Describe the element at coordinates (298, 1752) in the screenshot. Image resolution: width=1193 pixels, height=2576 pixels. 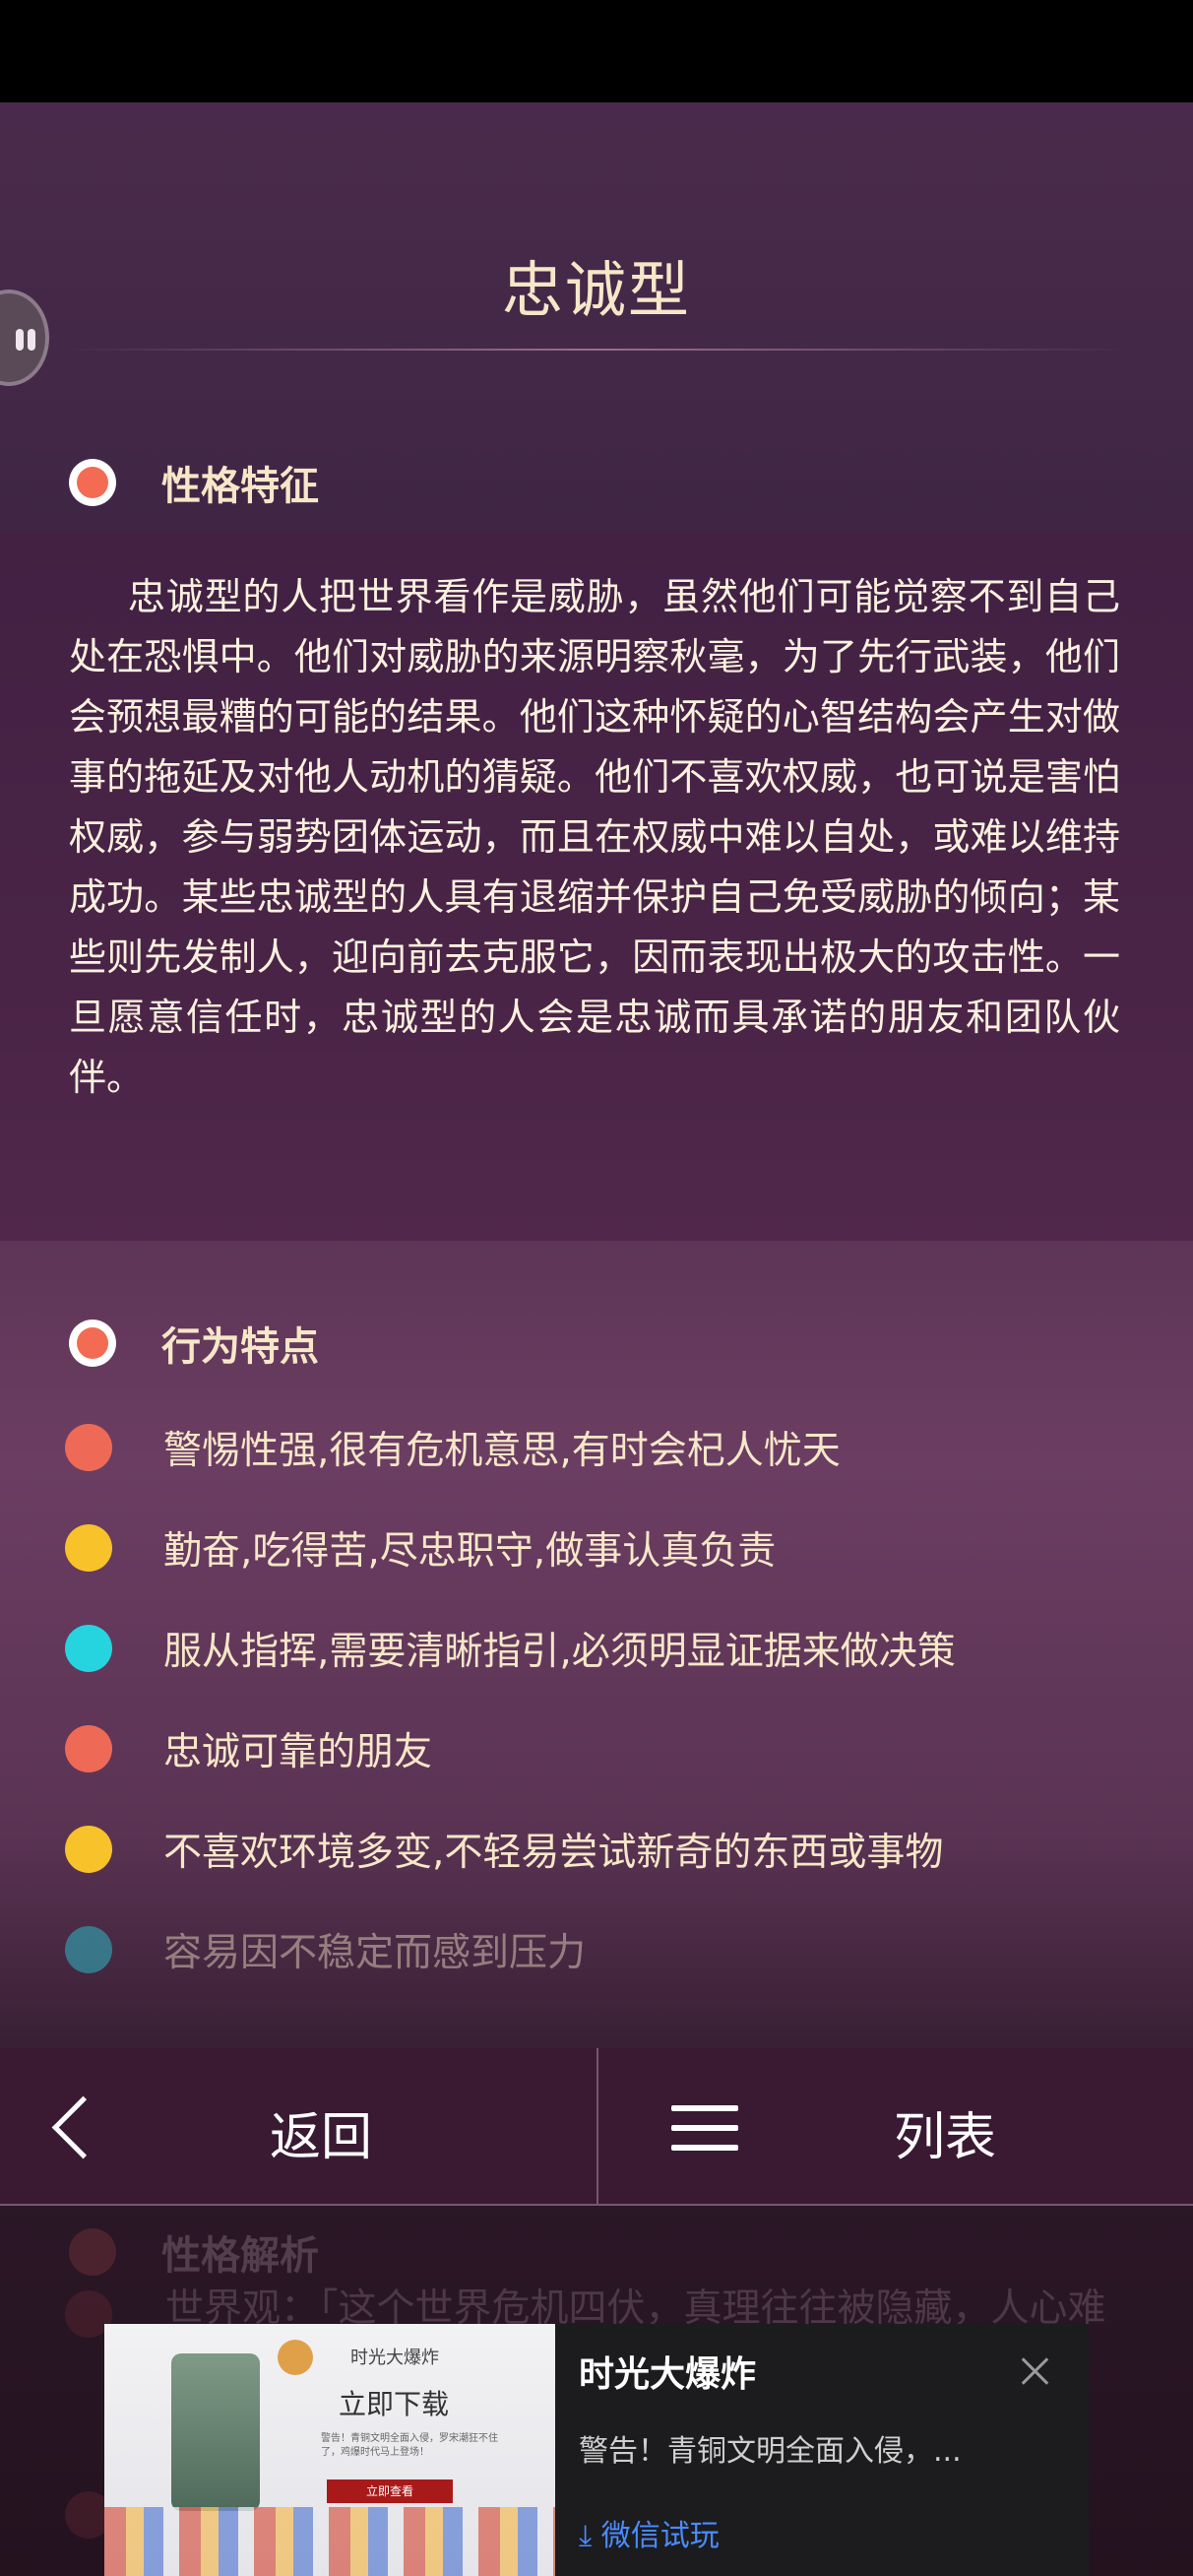
I see `behavior-item-text: 忠诚可靠的朋友` at that location.